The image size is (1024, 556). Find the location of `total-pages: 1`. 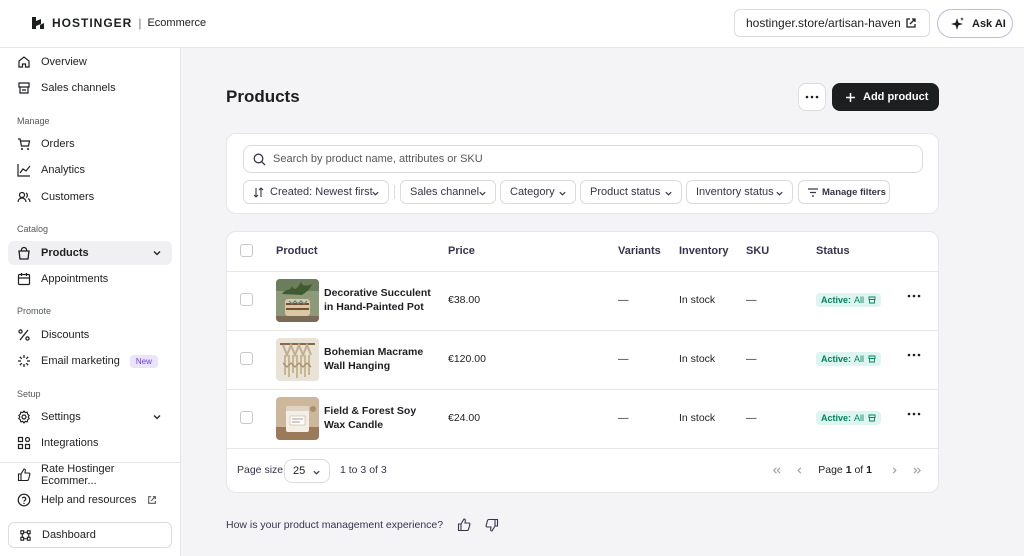

total-pages: 1 is located at coordinates (869, 470).